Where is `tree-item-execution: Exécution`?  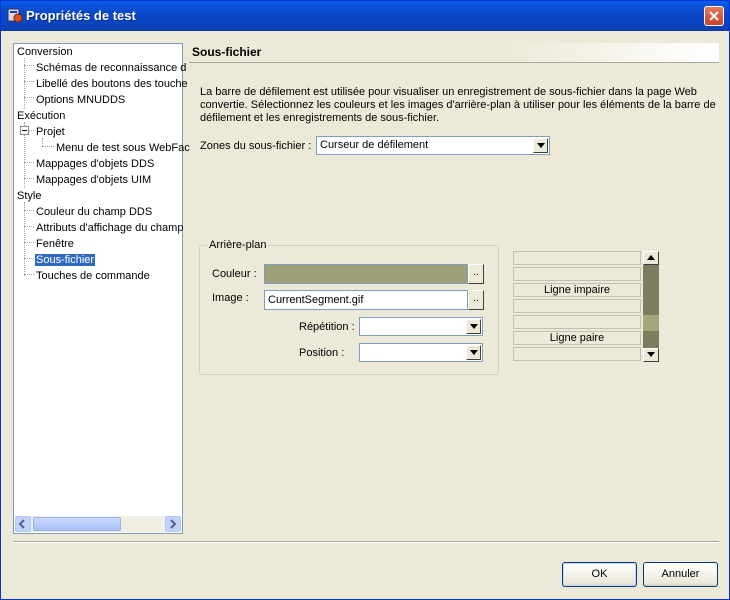 tree-item-execution: Exécution is located at coordinates (41, 116).